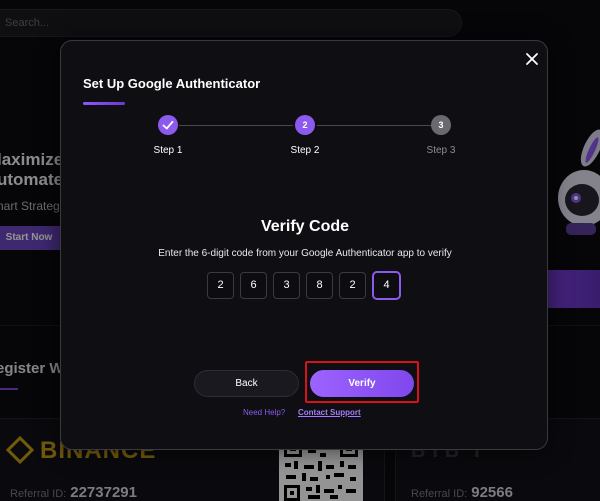 This screenshot has height=501, width=600. I want to click on code-digit-3: 3, so click(286, 285).